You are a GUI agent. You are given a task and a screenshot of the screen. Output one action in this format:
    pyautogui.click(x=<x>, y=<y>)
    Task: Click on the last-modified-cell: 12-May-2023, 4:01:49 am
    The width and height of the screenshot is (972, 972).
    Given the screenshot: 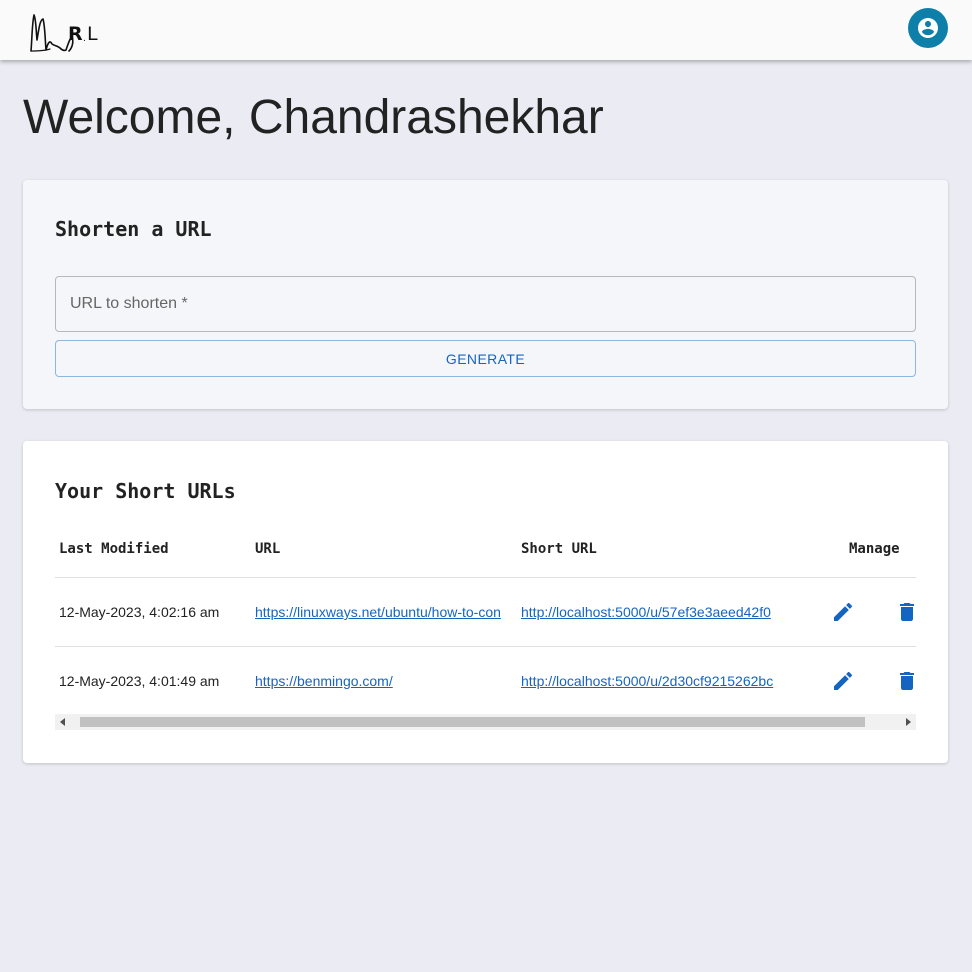 What is the action you would take?
    pyautogui.click(x=139, y=681)
    